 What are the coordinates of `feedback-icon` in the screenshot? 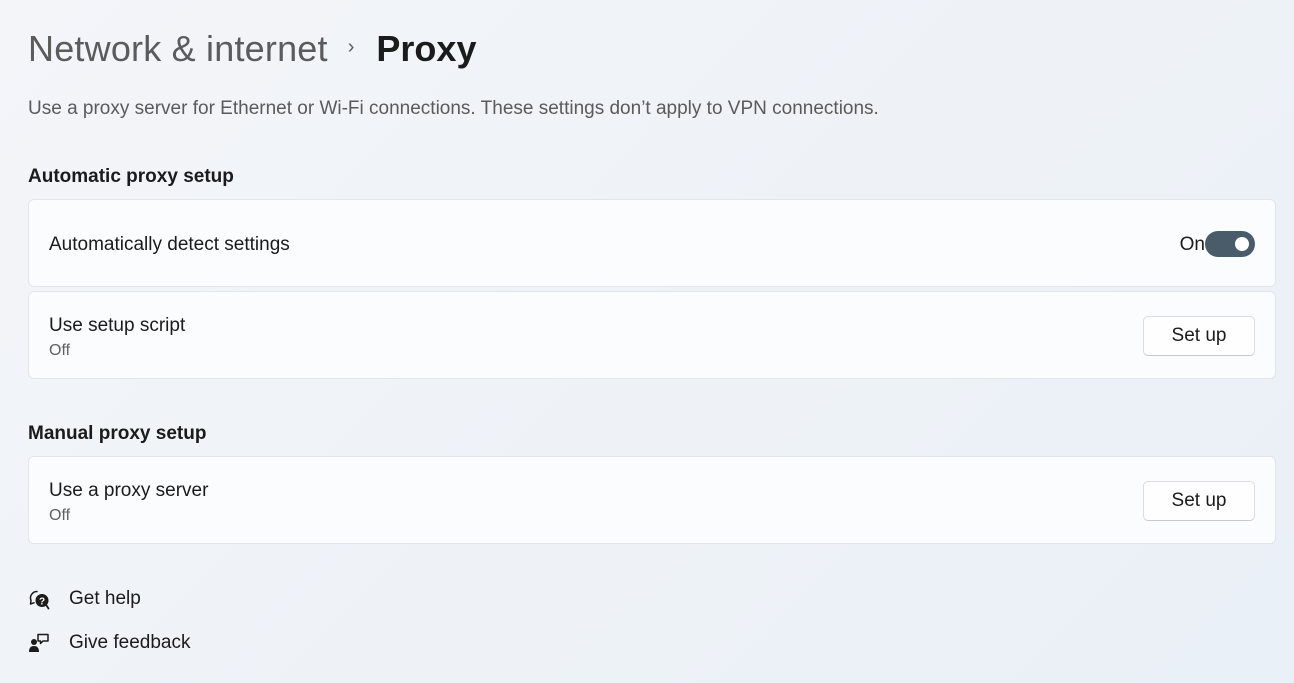 It's located at (39, 643).